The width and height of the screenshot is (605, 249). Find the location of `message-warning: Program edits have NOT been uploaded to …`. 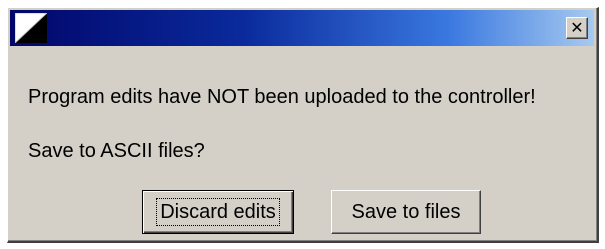

message-warning: Program edits have NOT been uploaded to … is located at coordinates (282, 97).